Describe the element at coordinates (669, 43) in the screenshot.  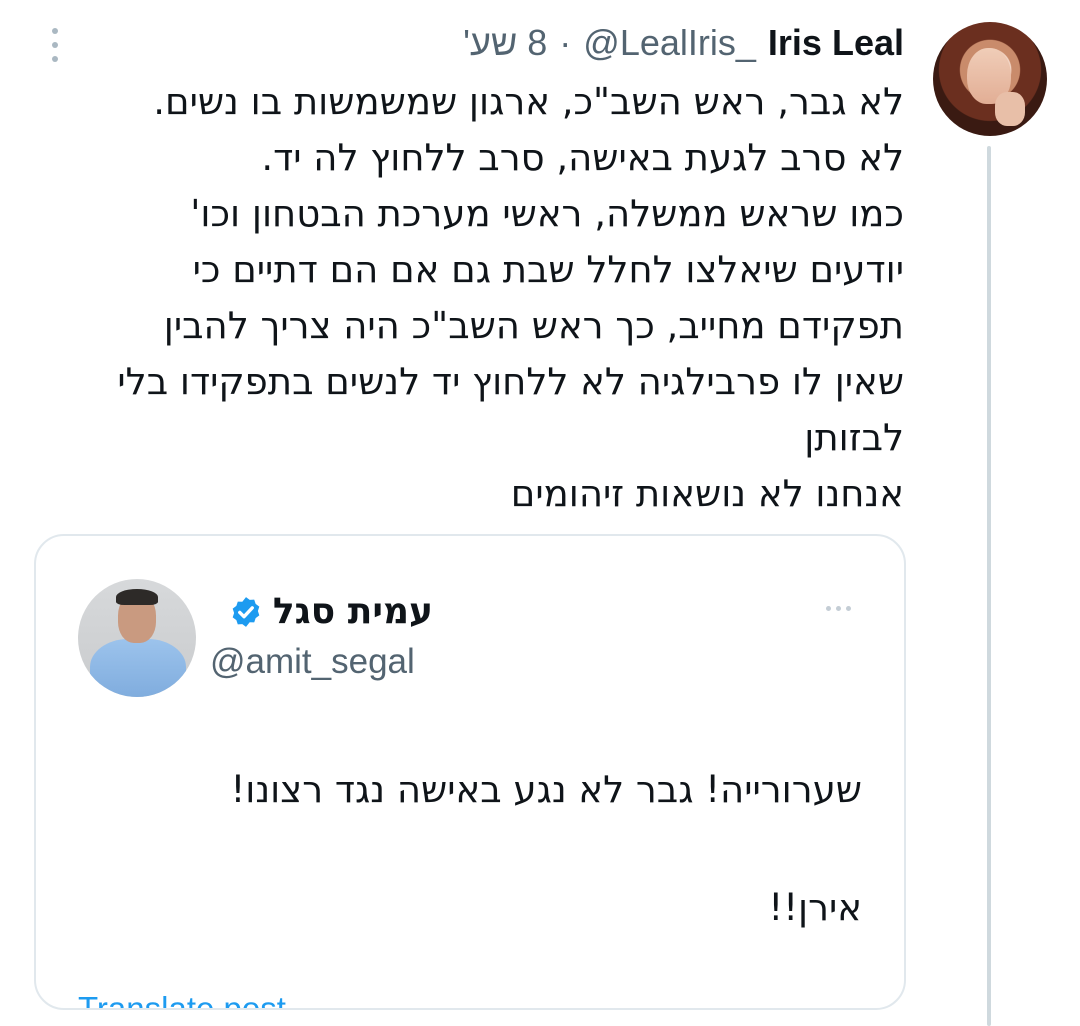
I see `author-handle: @LealIris_` at that location.